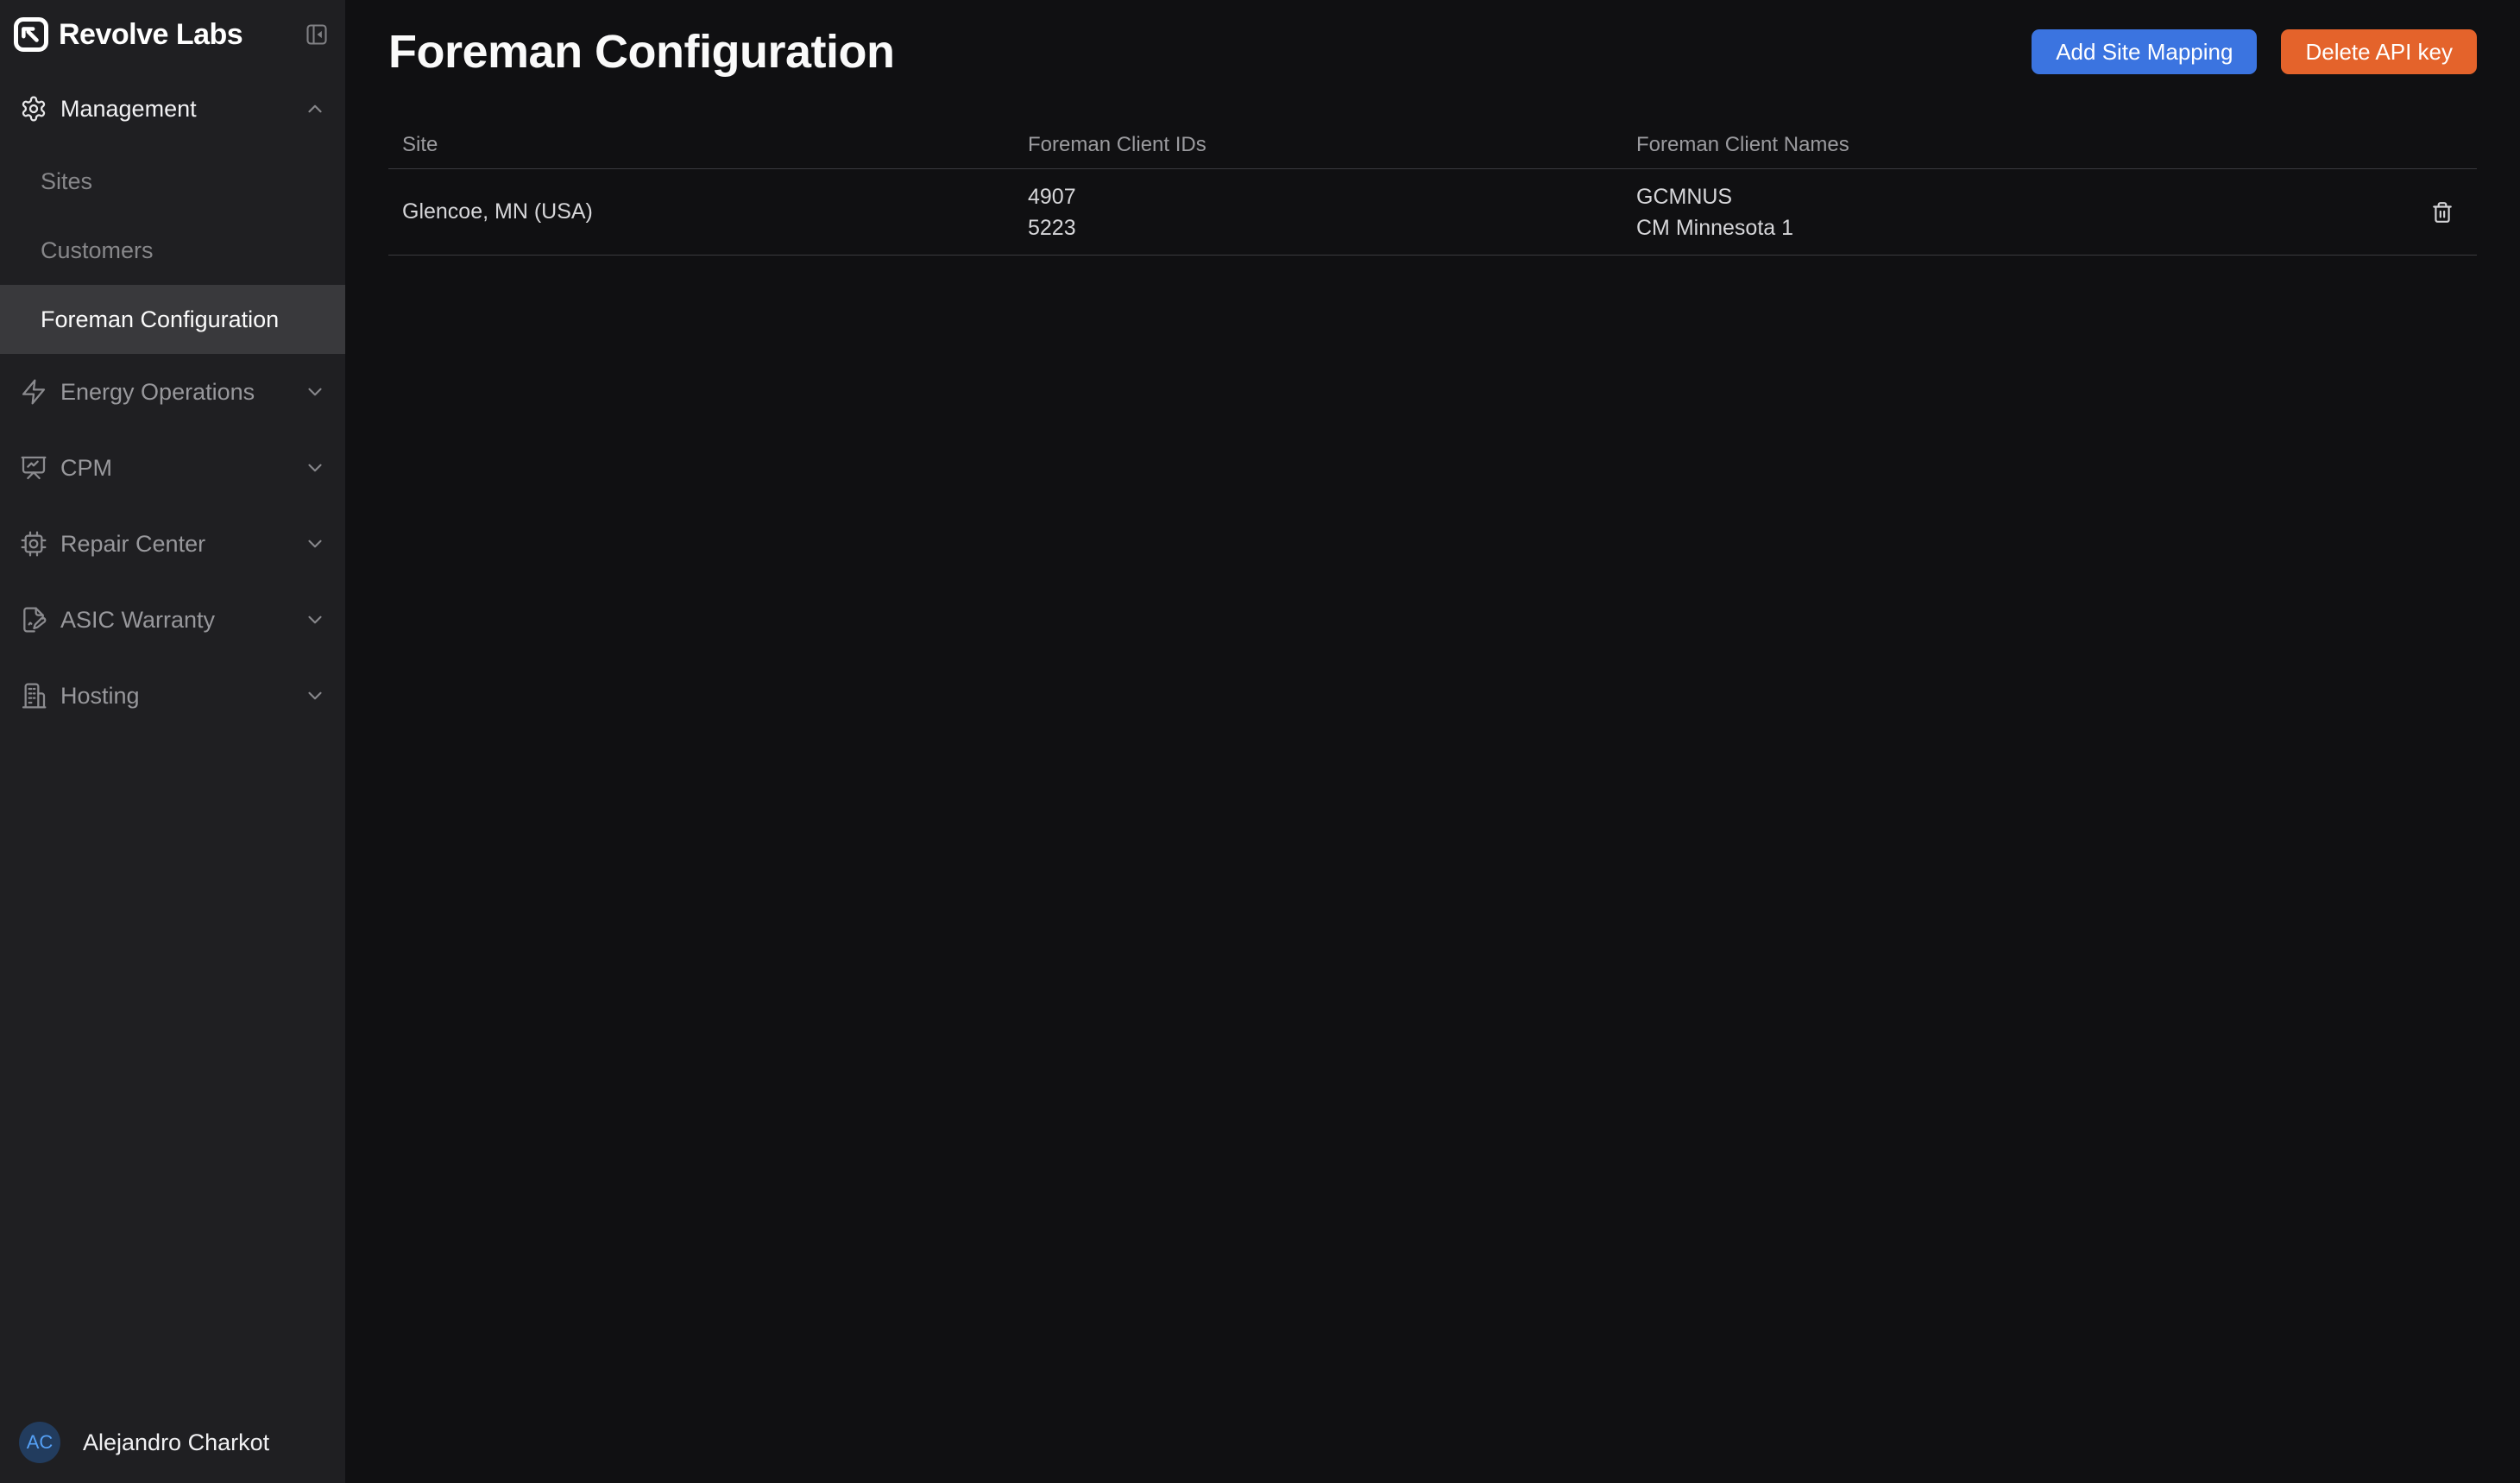 The width and height of the screenshot is (2520, 1483). I want to click on sidebar-item-label: Energy Operations, so click(158, 391).